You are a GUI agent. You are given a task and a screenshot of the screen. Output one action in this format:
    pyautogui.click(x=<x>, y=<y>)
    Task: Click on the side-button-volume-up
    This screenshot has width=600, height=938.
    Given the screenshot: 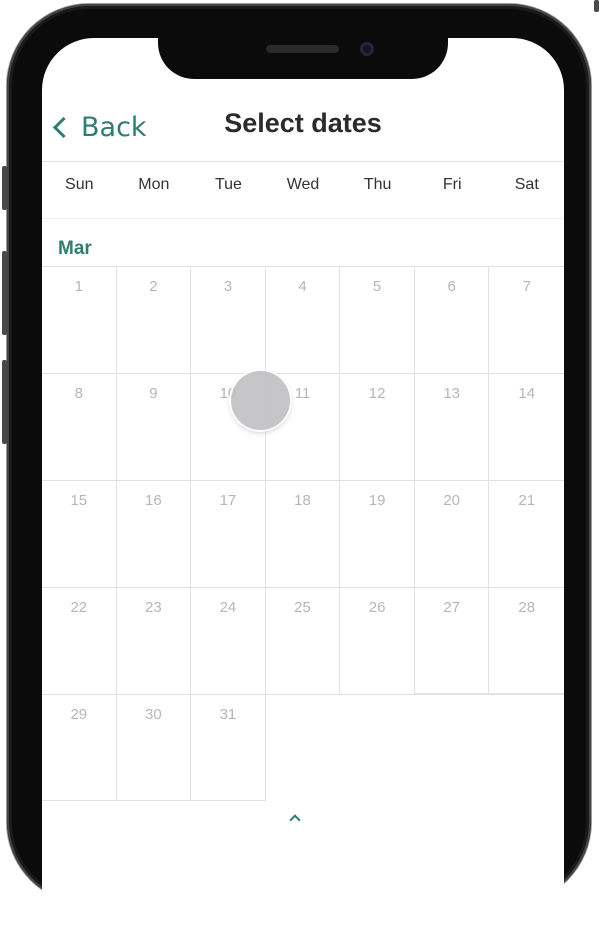 What is the action you would take?
    pyautogui.click(x=4, y=293)
    